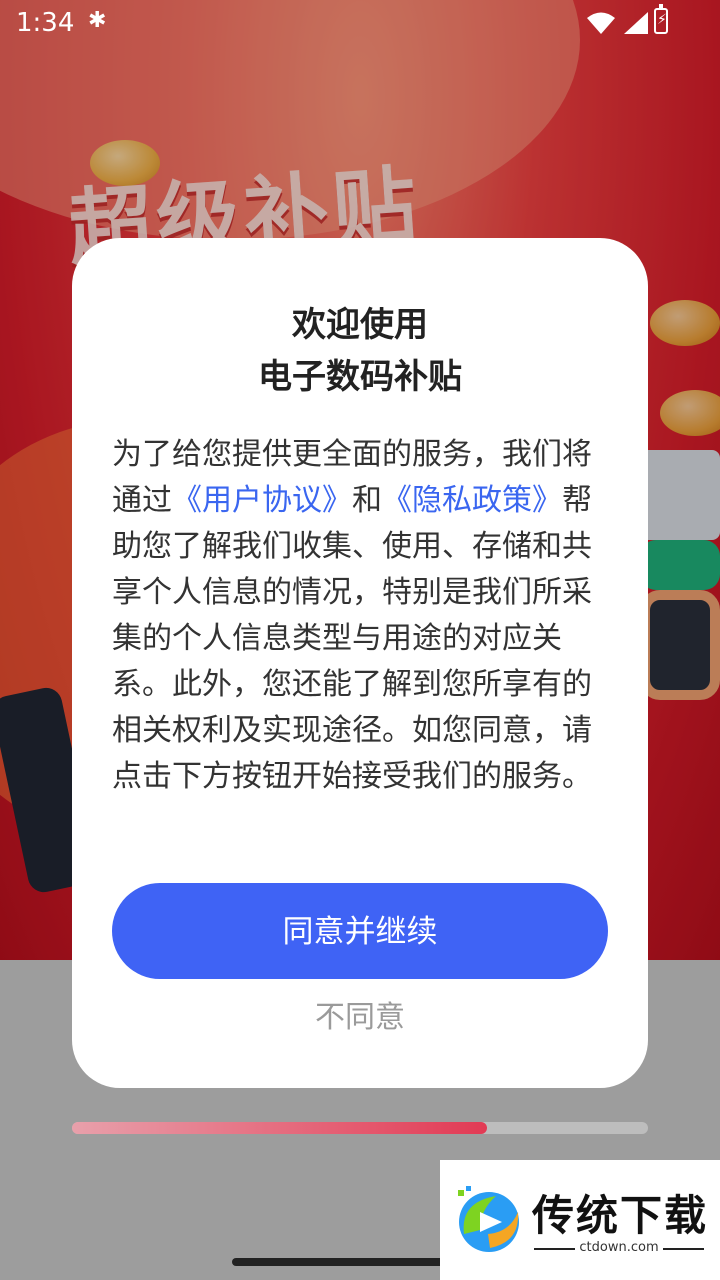 The image size is (720, 1280). I want to click on user-agreement-link: 《用户协议》, so click(262, 500).